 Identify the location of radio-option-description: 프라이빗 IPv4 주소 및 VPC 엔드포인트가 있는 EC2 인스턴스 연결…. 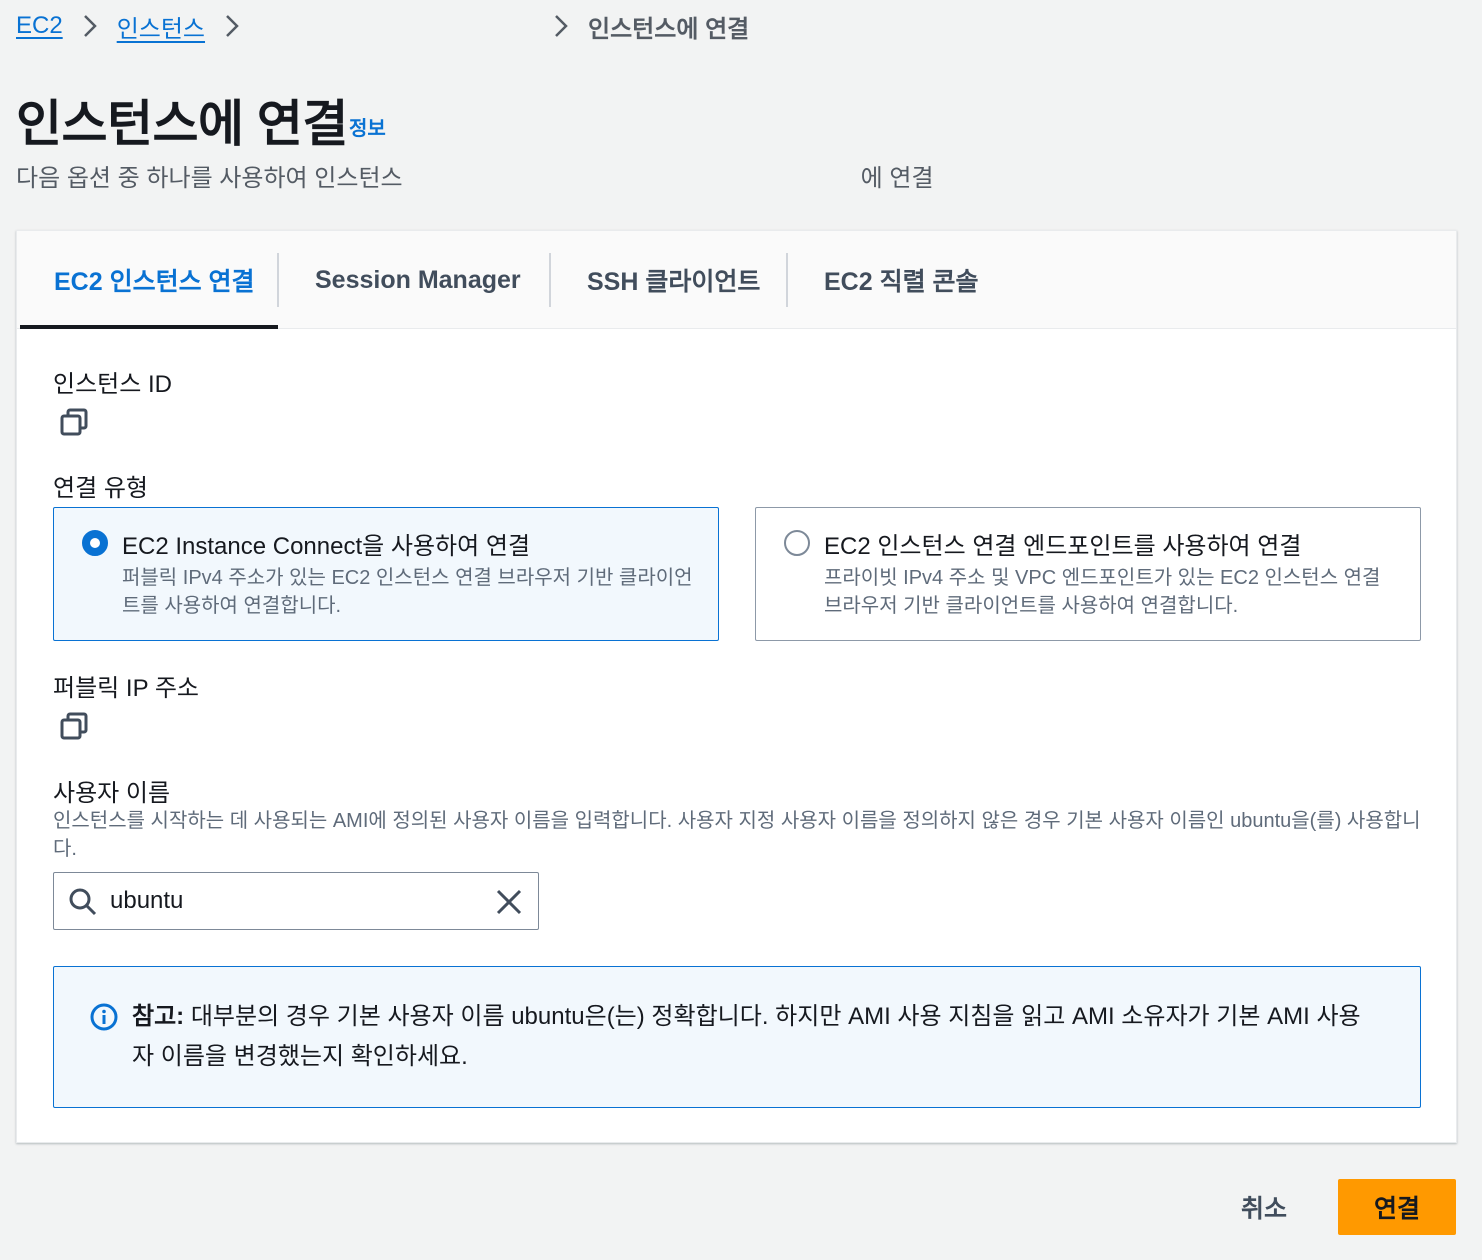
(1102, 592).